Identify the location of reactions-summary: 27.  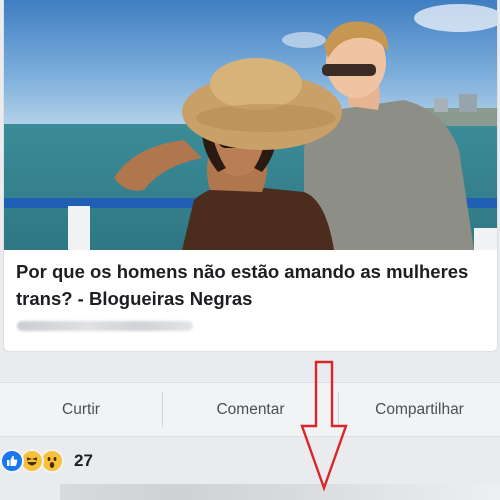
(46, 461).